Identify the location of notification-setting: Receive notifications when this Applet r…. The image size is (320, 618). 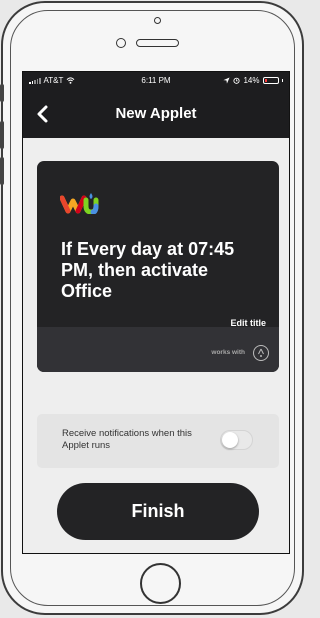
(158, 441).